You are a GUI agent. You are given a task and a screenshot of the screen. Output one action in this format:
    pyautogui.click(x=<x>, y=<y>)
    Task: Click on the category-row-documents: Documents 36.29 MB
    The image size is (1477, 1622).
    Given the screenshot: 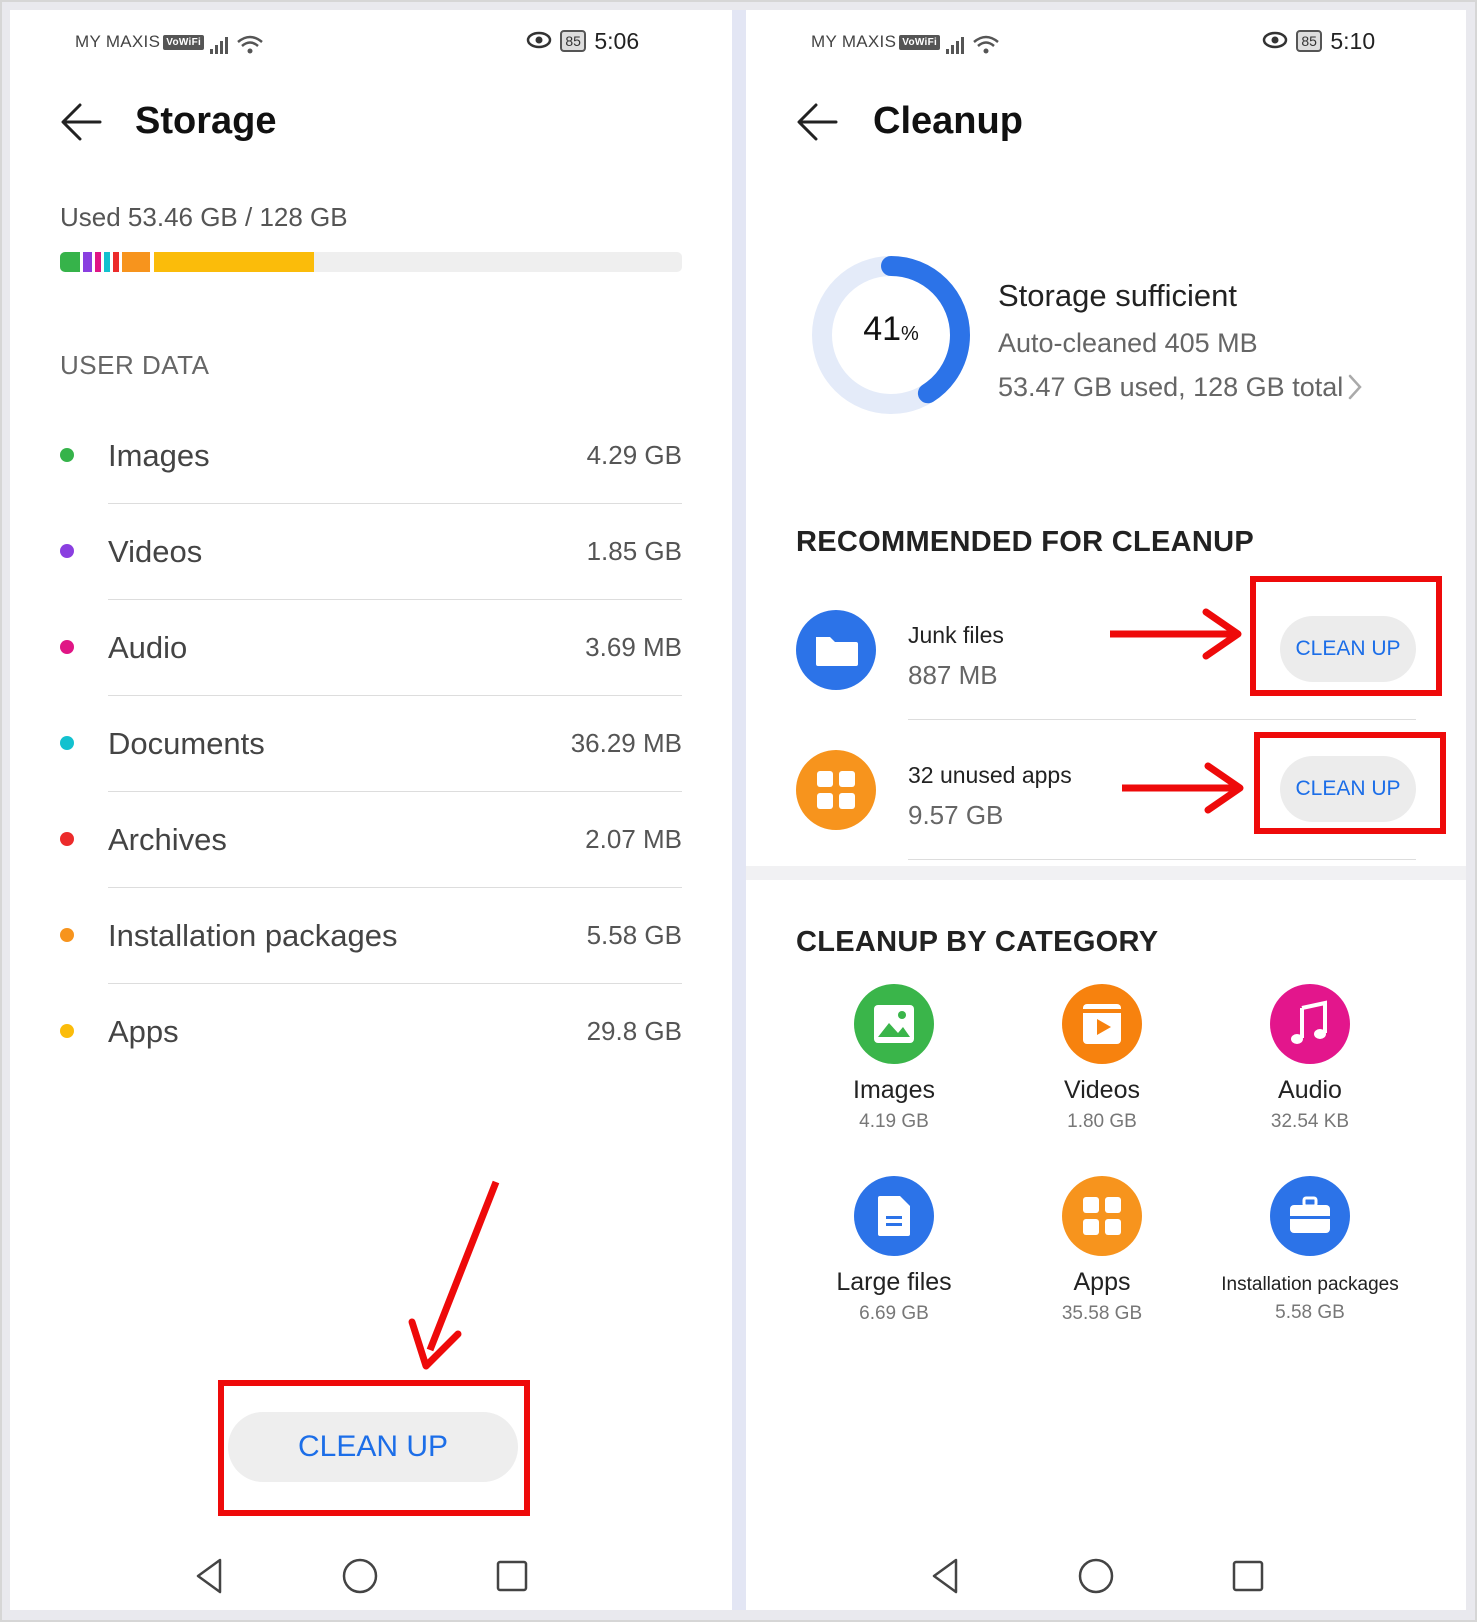 What is the action you would take?
    pyautogui.click(x=371, y=744)
    